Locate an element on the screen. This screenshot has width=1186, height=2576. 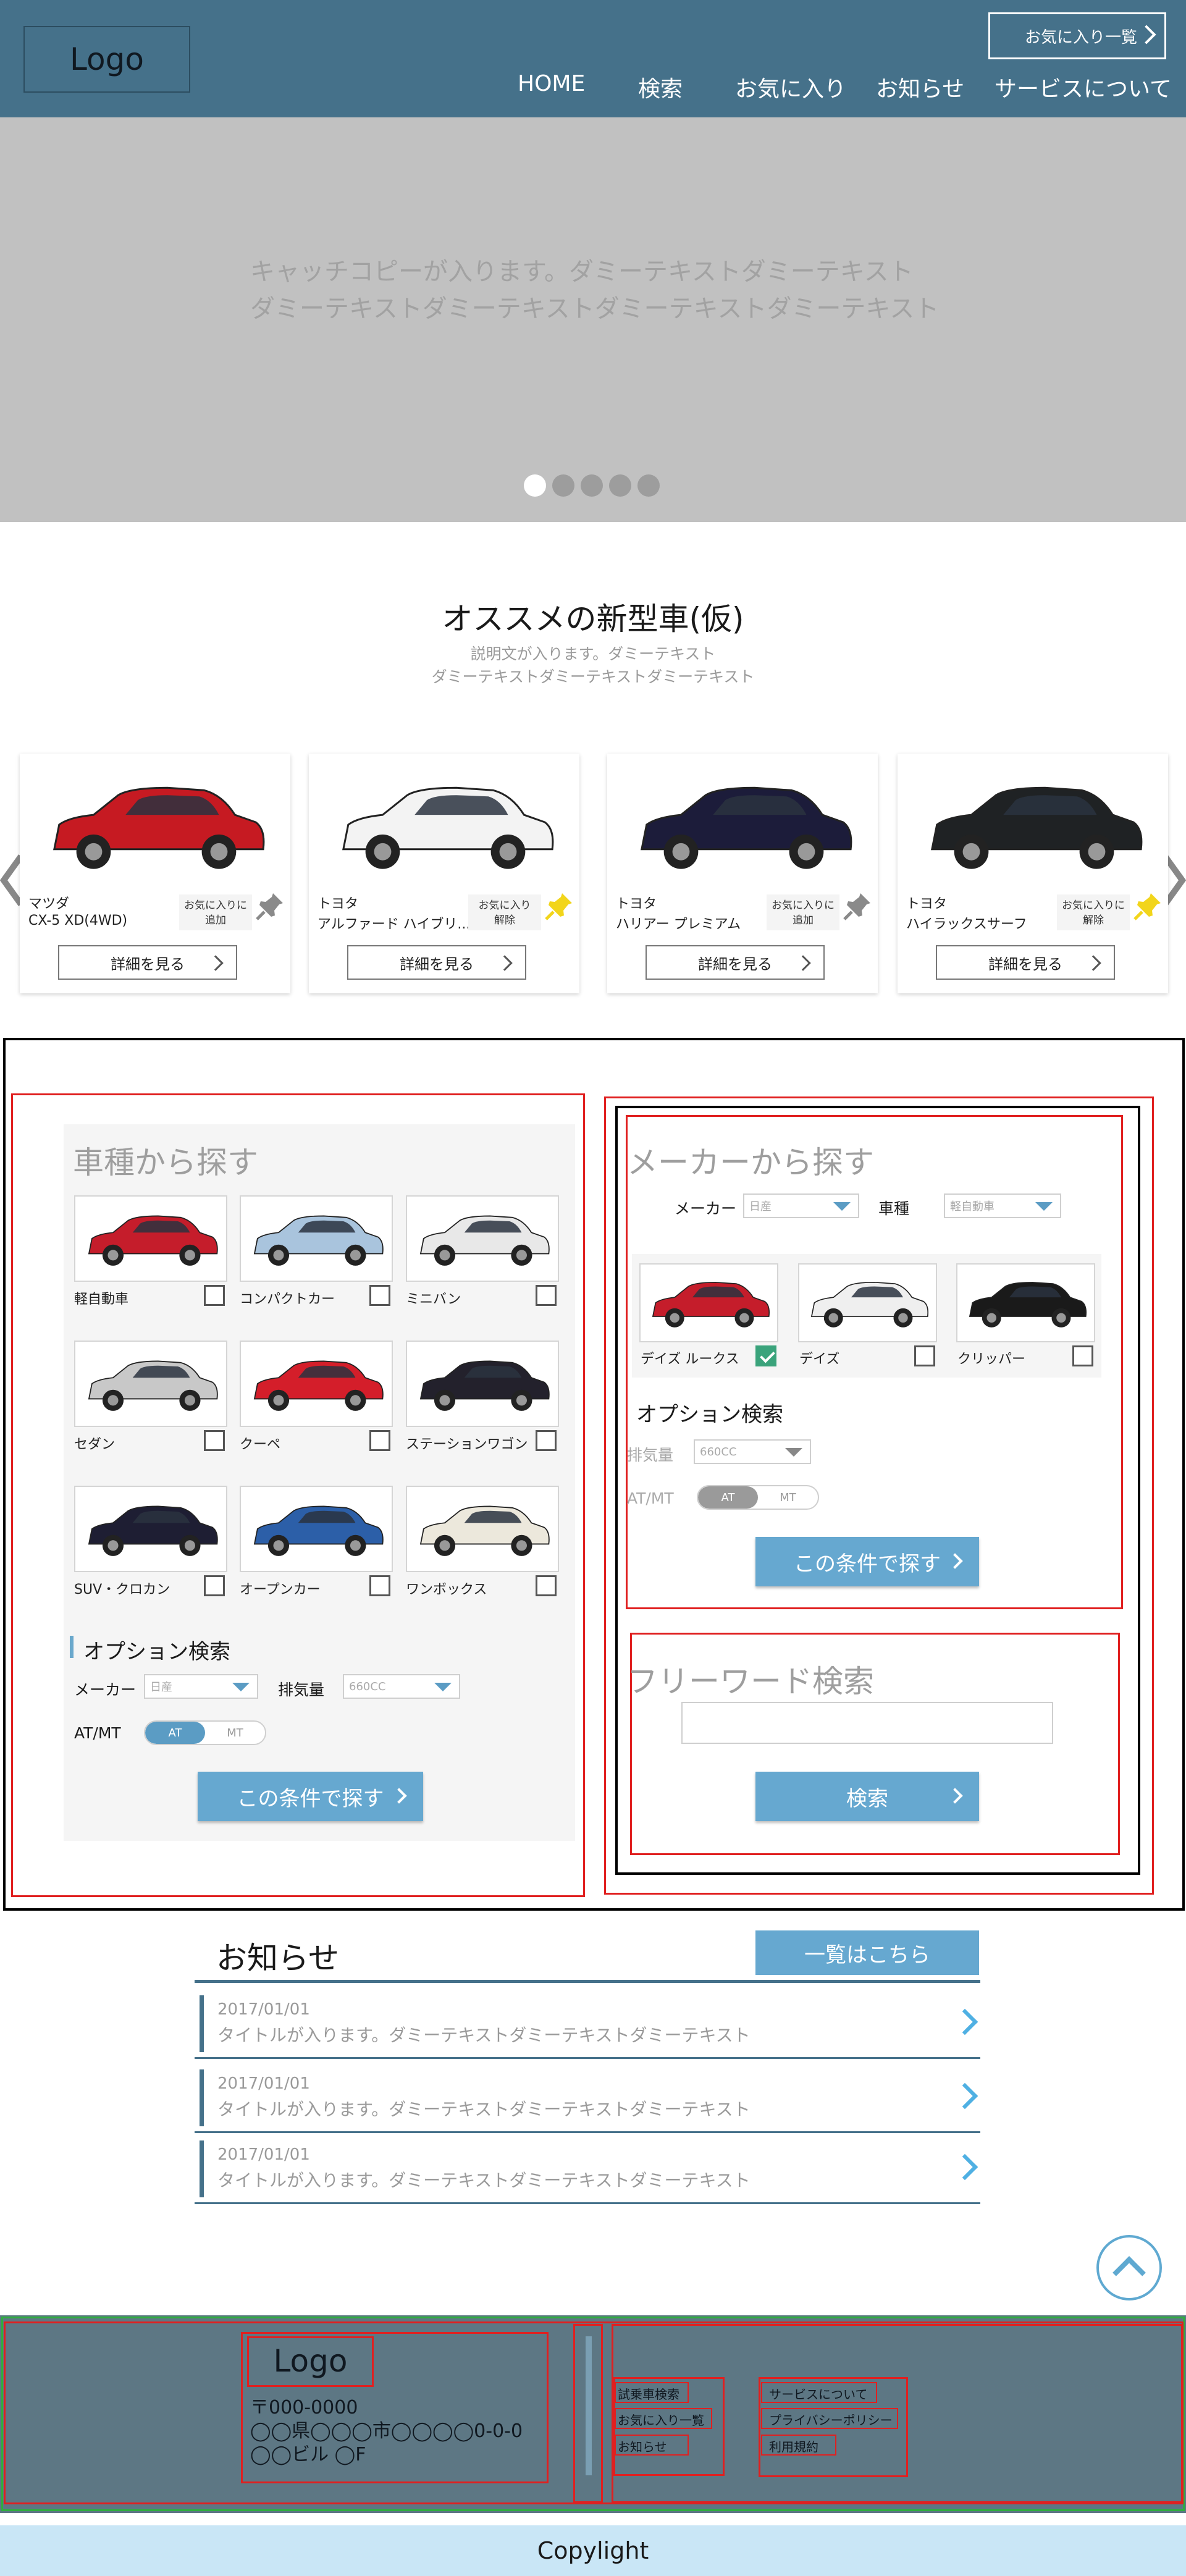
nav-about: サービスについて is located at coordinates (1083, 86).